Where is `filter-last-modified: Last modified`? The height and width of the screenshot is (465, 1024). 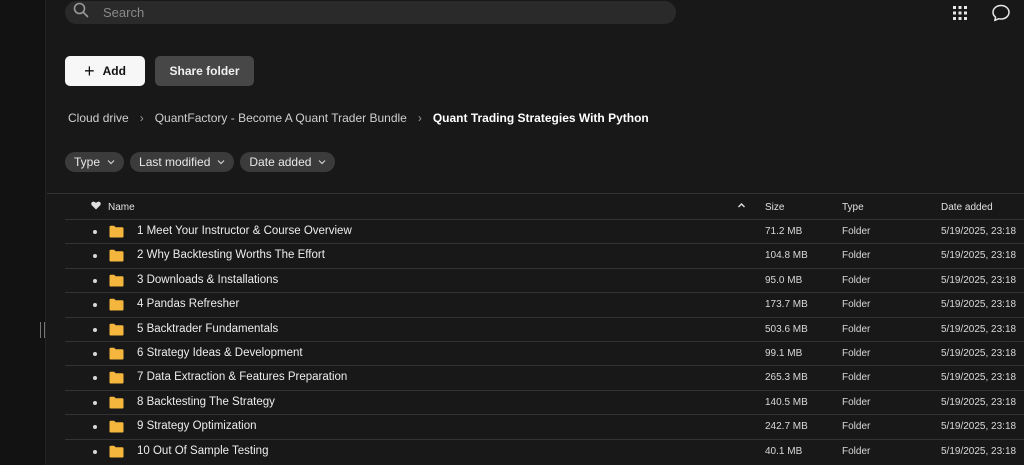 filter-last-modified: Last modified is located at coordinates (182, 162).